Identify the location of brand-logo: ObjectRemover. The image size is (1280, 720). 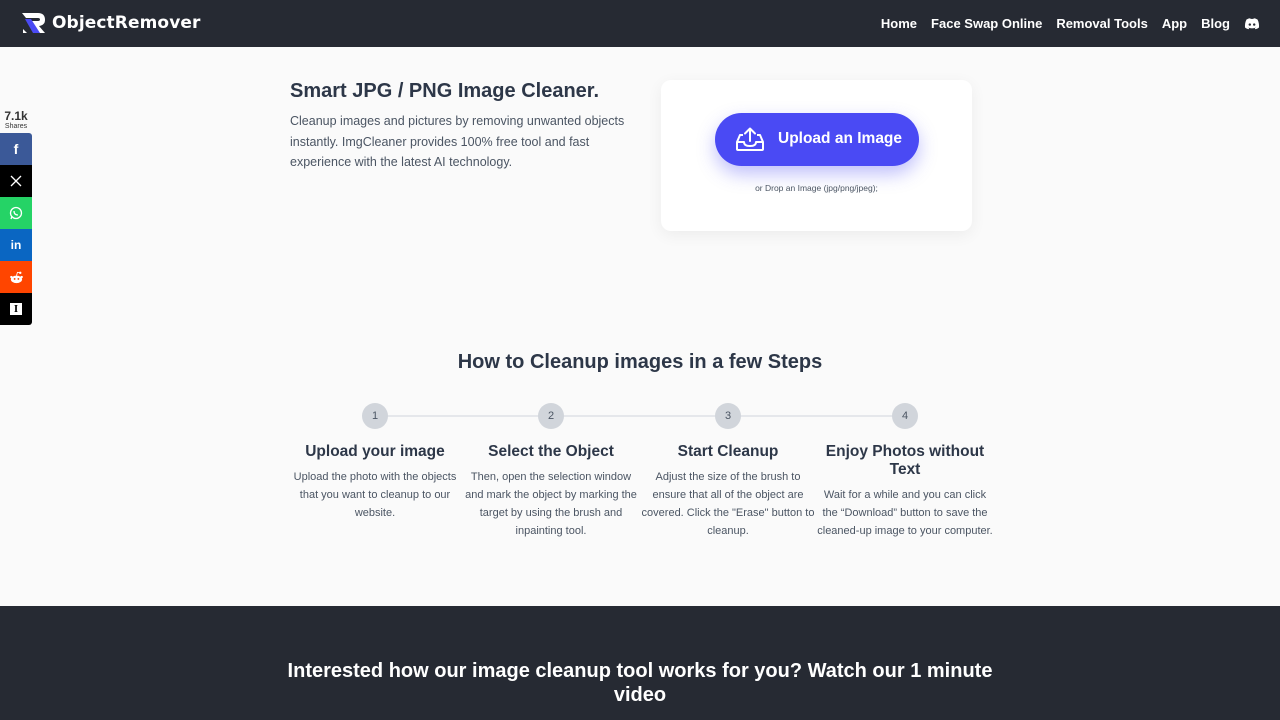
(110, 23).